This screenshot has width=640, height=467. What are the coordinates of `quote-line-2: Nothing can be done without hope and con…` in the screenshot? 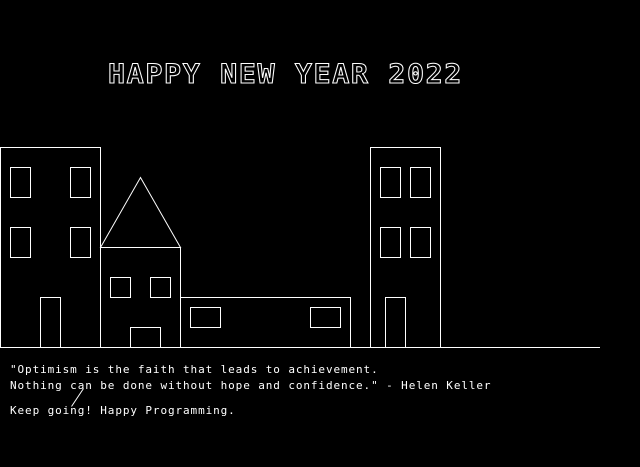 It's located at (251, 385).